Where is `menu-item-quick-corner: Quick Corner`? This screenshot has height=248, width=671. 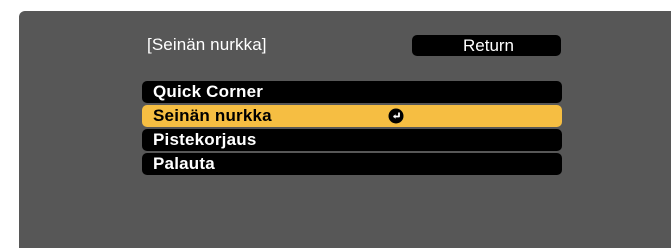 menu-item-quick-corner: Quick Corner is located at coordinates (352, 92).